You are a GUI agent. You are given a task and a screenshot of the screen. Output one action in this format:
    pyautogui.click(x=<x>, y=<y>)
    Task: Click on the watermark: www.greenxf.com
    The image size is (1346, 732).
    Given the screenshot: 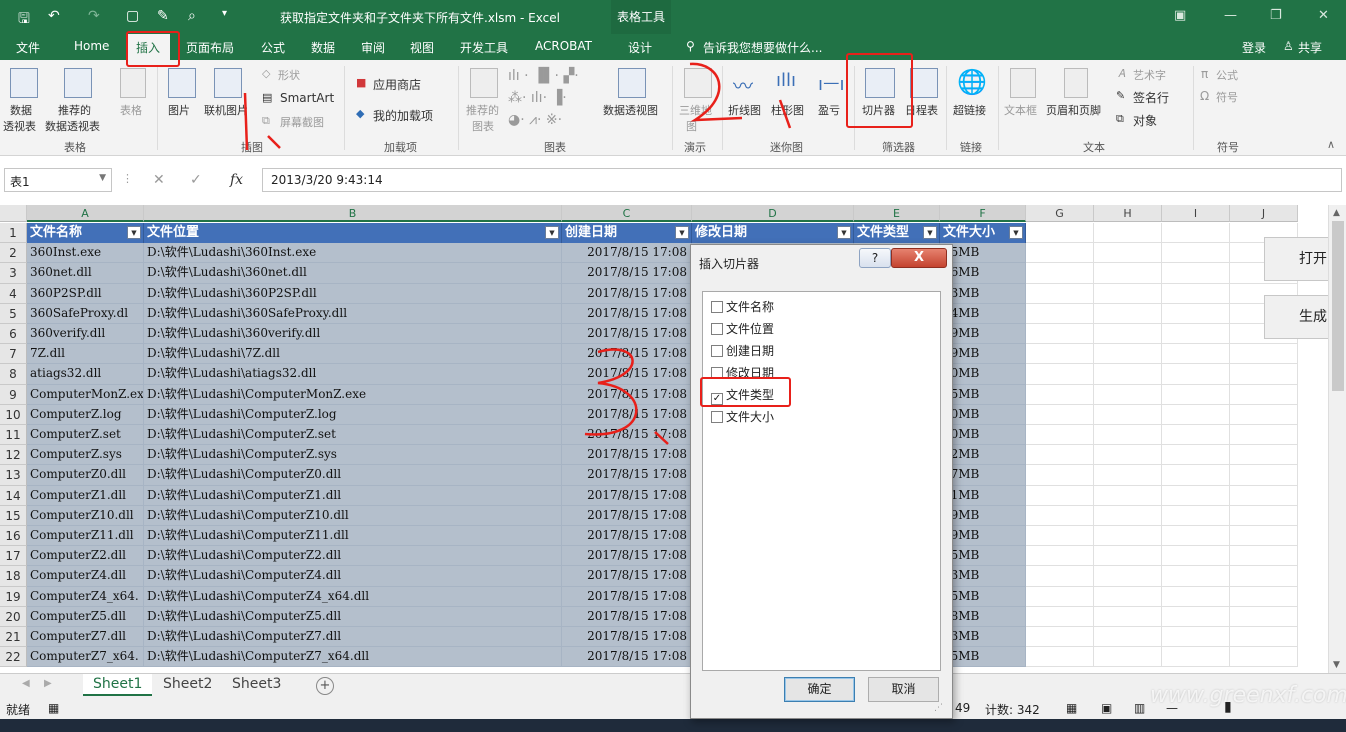 What is the action you would take?
    pyautogui.click(x=1248, y=695)
    